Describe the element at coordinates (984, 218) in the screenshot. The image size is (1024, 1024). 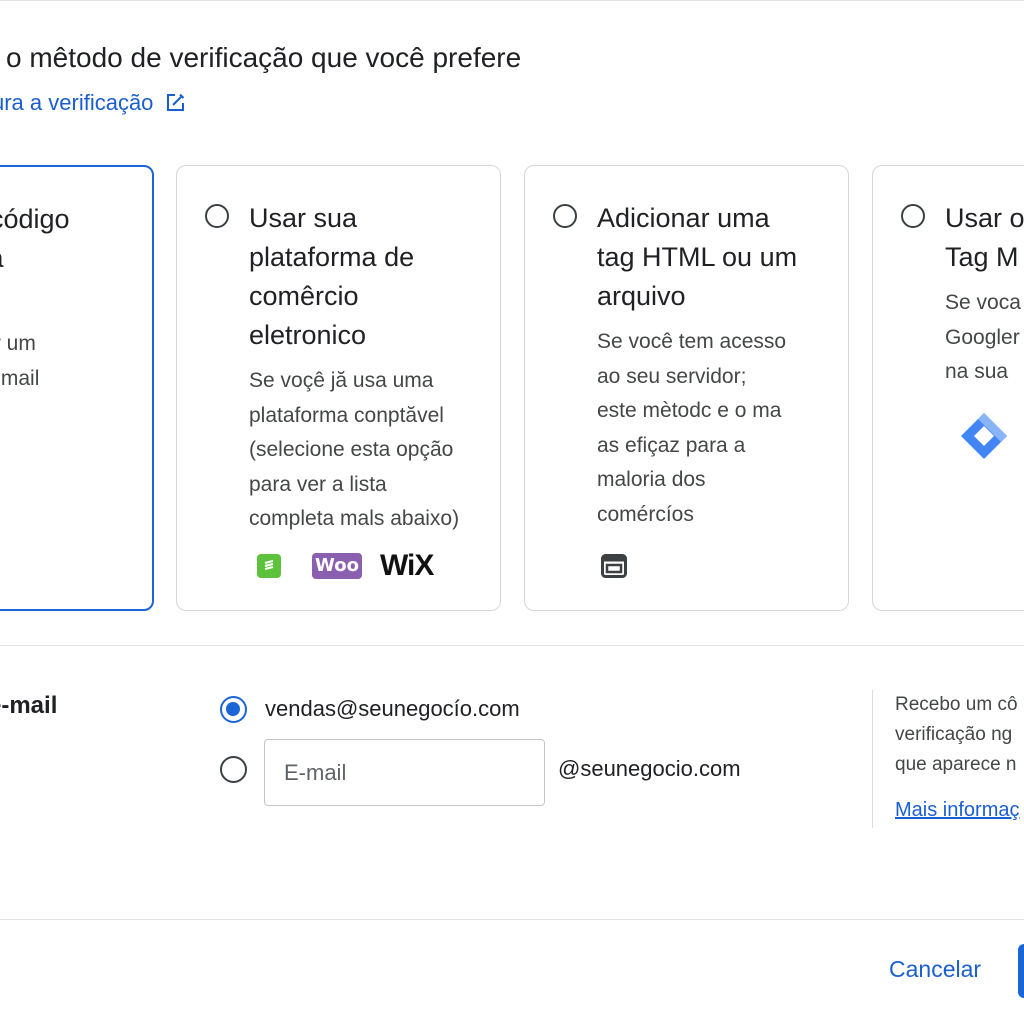
I see `card-title-line: Usar o` at that location.